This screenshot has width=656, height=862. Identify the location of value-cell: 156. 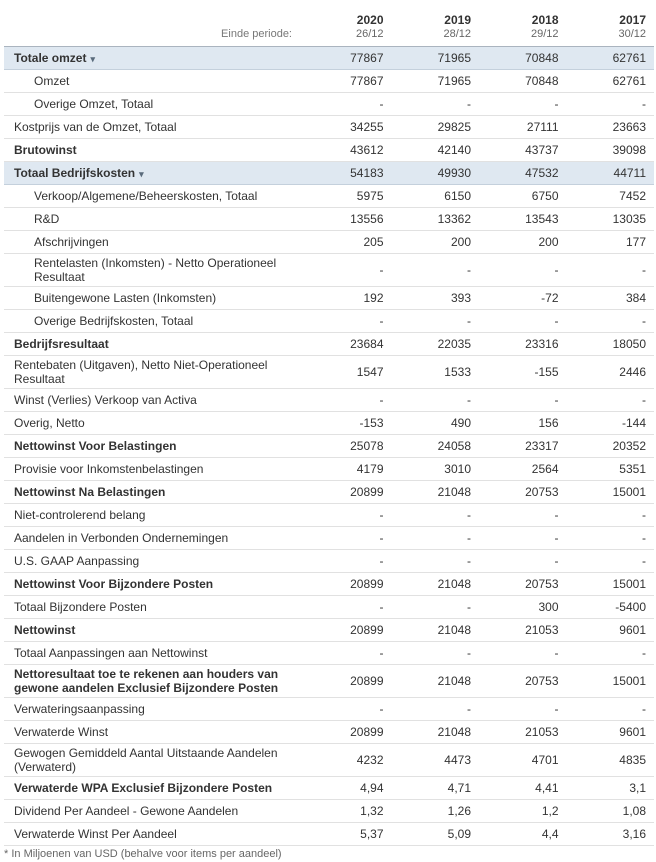
(523, 423).